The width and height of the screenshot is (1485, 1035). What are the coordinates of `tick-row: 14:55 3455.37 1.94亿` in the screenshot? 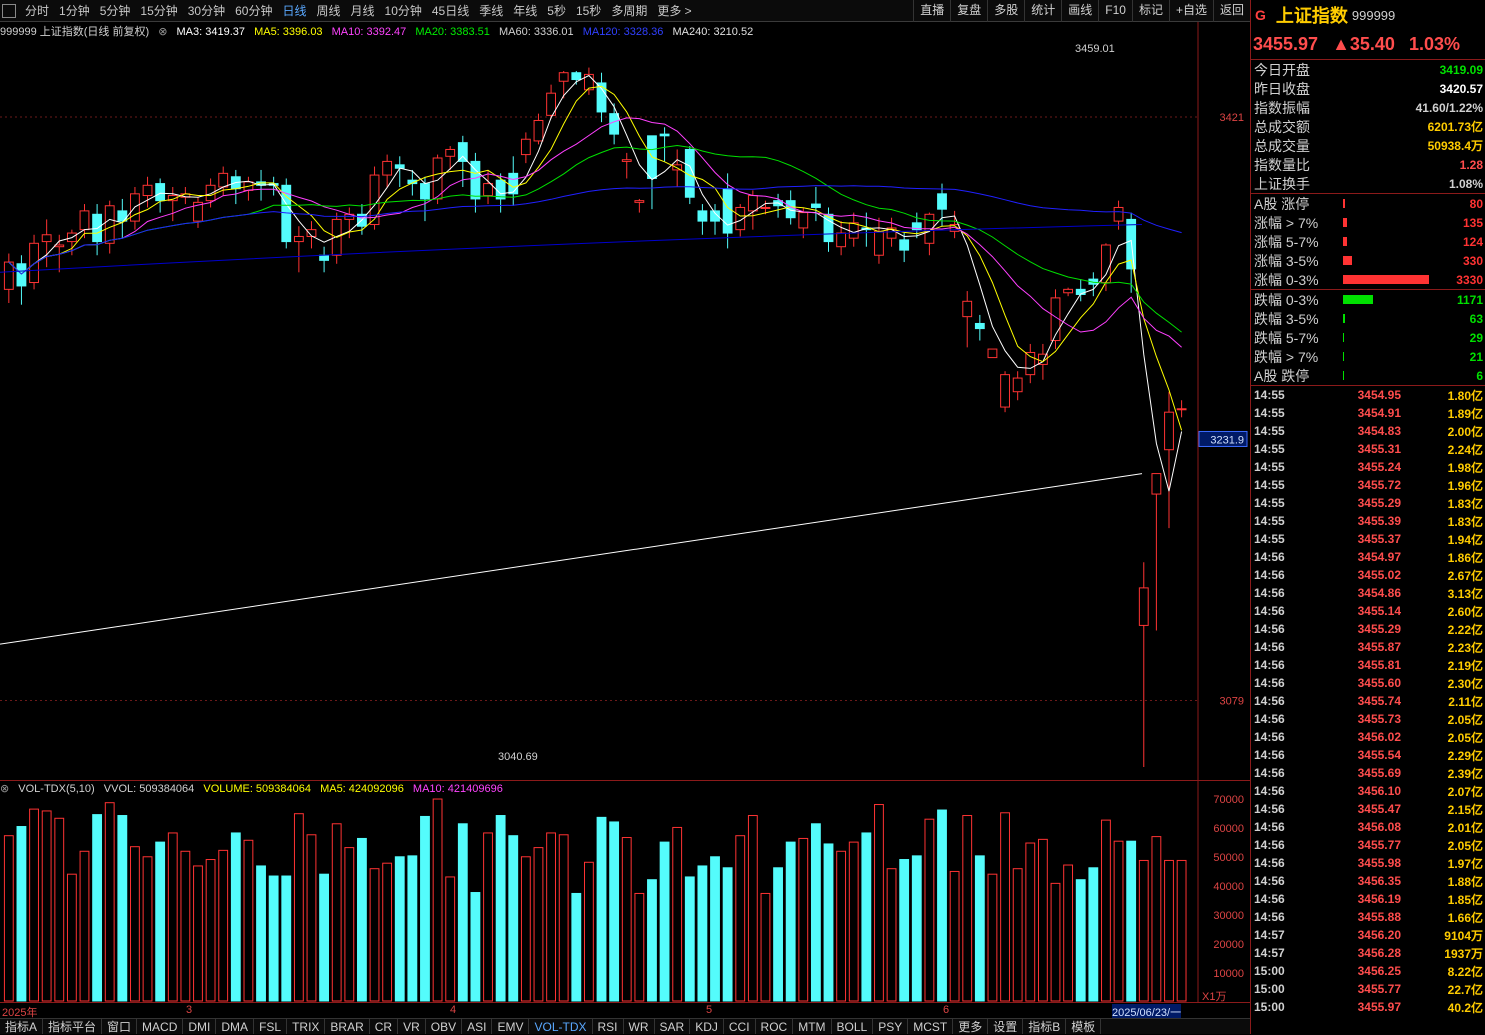 It's located at (1368, 539).